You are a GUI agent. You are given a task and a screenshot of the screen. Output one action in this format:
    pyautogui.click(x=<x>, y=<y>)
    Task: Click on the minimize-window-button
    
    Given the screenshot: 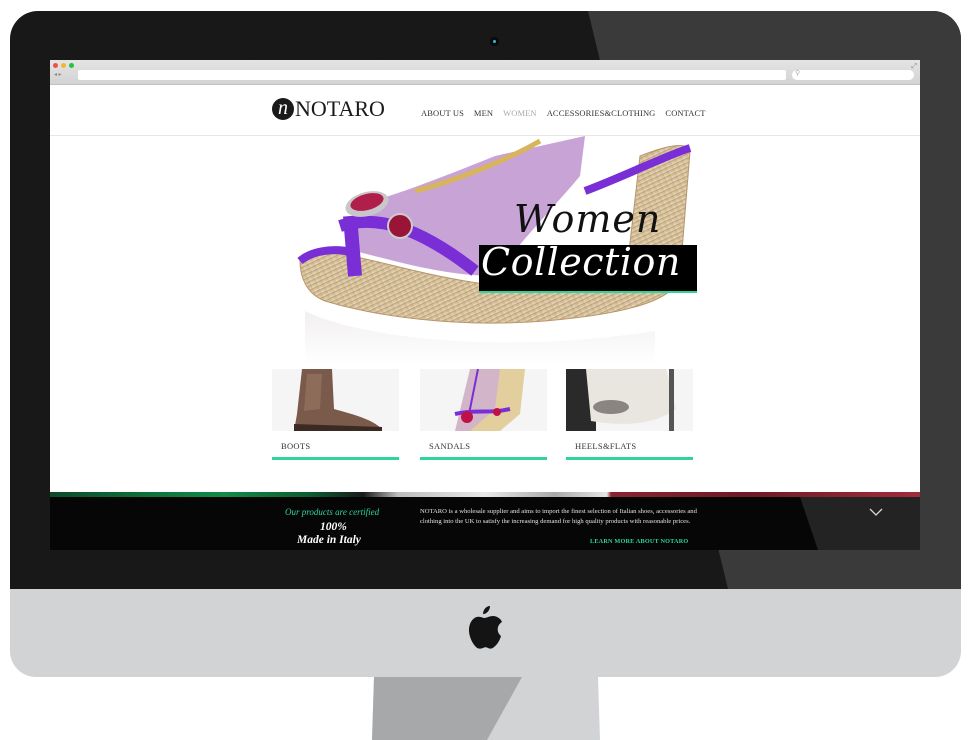 What is the action you would take?
    pyautogui.click(x=63, y=65)
    